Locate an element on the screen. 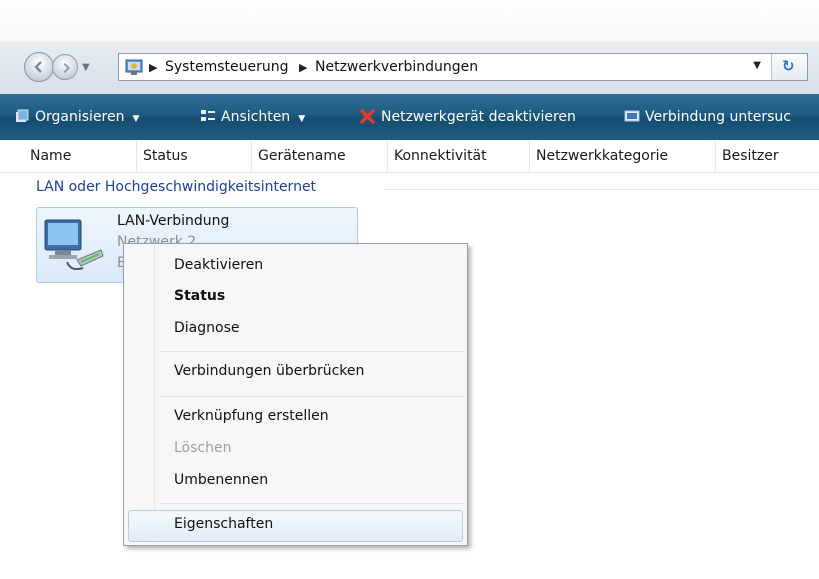 The image size is (819, 579). menu-item-bridge-connections: Verbindungen überbrücken is located at coordinates (269, 371).